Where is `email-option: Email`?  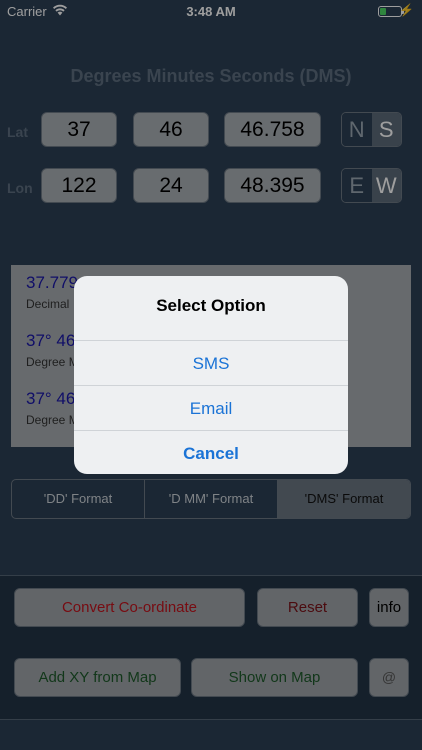
email-option: Email is located at coordinates (211, 407).